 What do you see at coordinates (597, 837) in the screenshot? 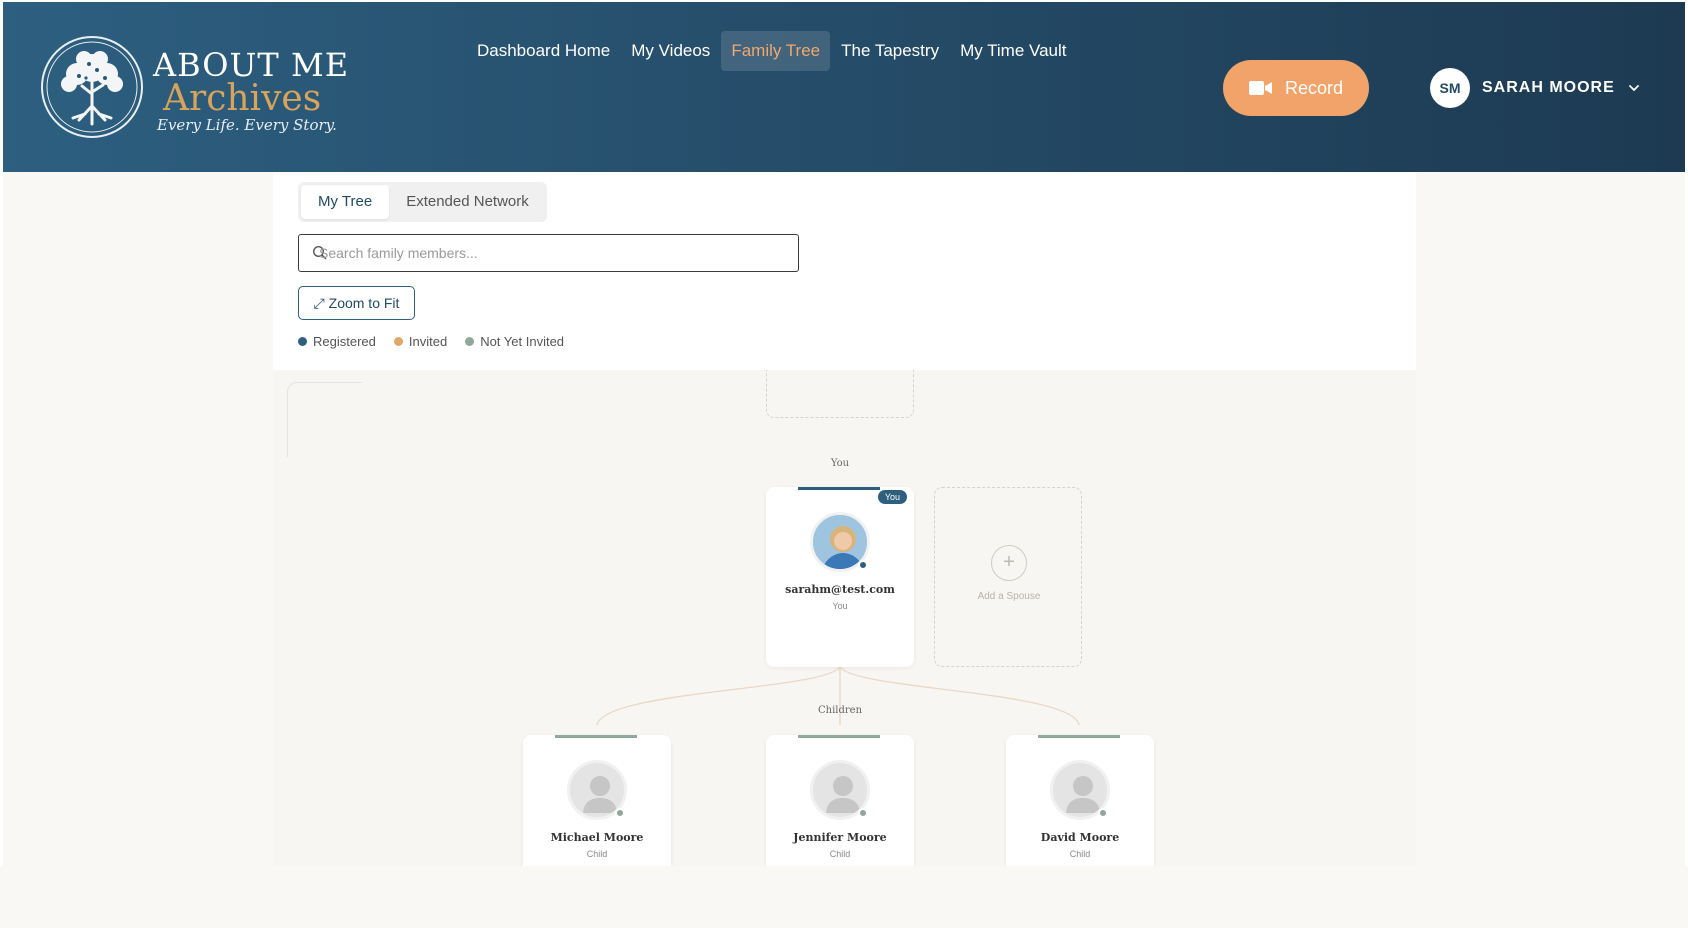
I see `member-name: Michael Moore` at bounding box center [597, 837].